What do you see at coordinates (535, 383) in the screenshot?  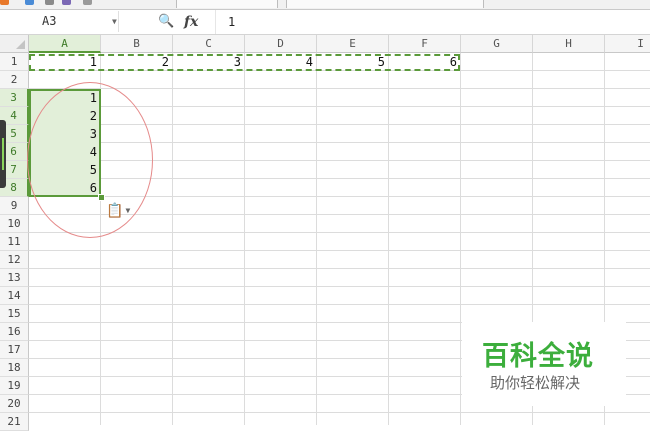 I see `watermark-subtitle: 助你轻松解决` at bounding box center [535, 383].